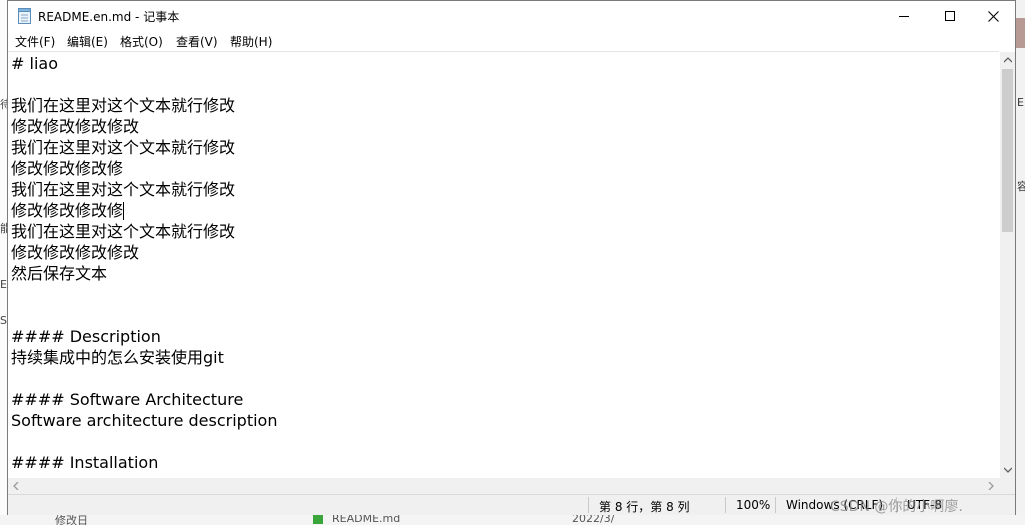 The height and width of the screenshot is (525, 1025). What do you see at coordinates (59, 273) in the screenshot?
I see `text-line: 然后保存文本` at bounding box center [59, 273].